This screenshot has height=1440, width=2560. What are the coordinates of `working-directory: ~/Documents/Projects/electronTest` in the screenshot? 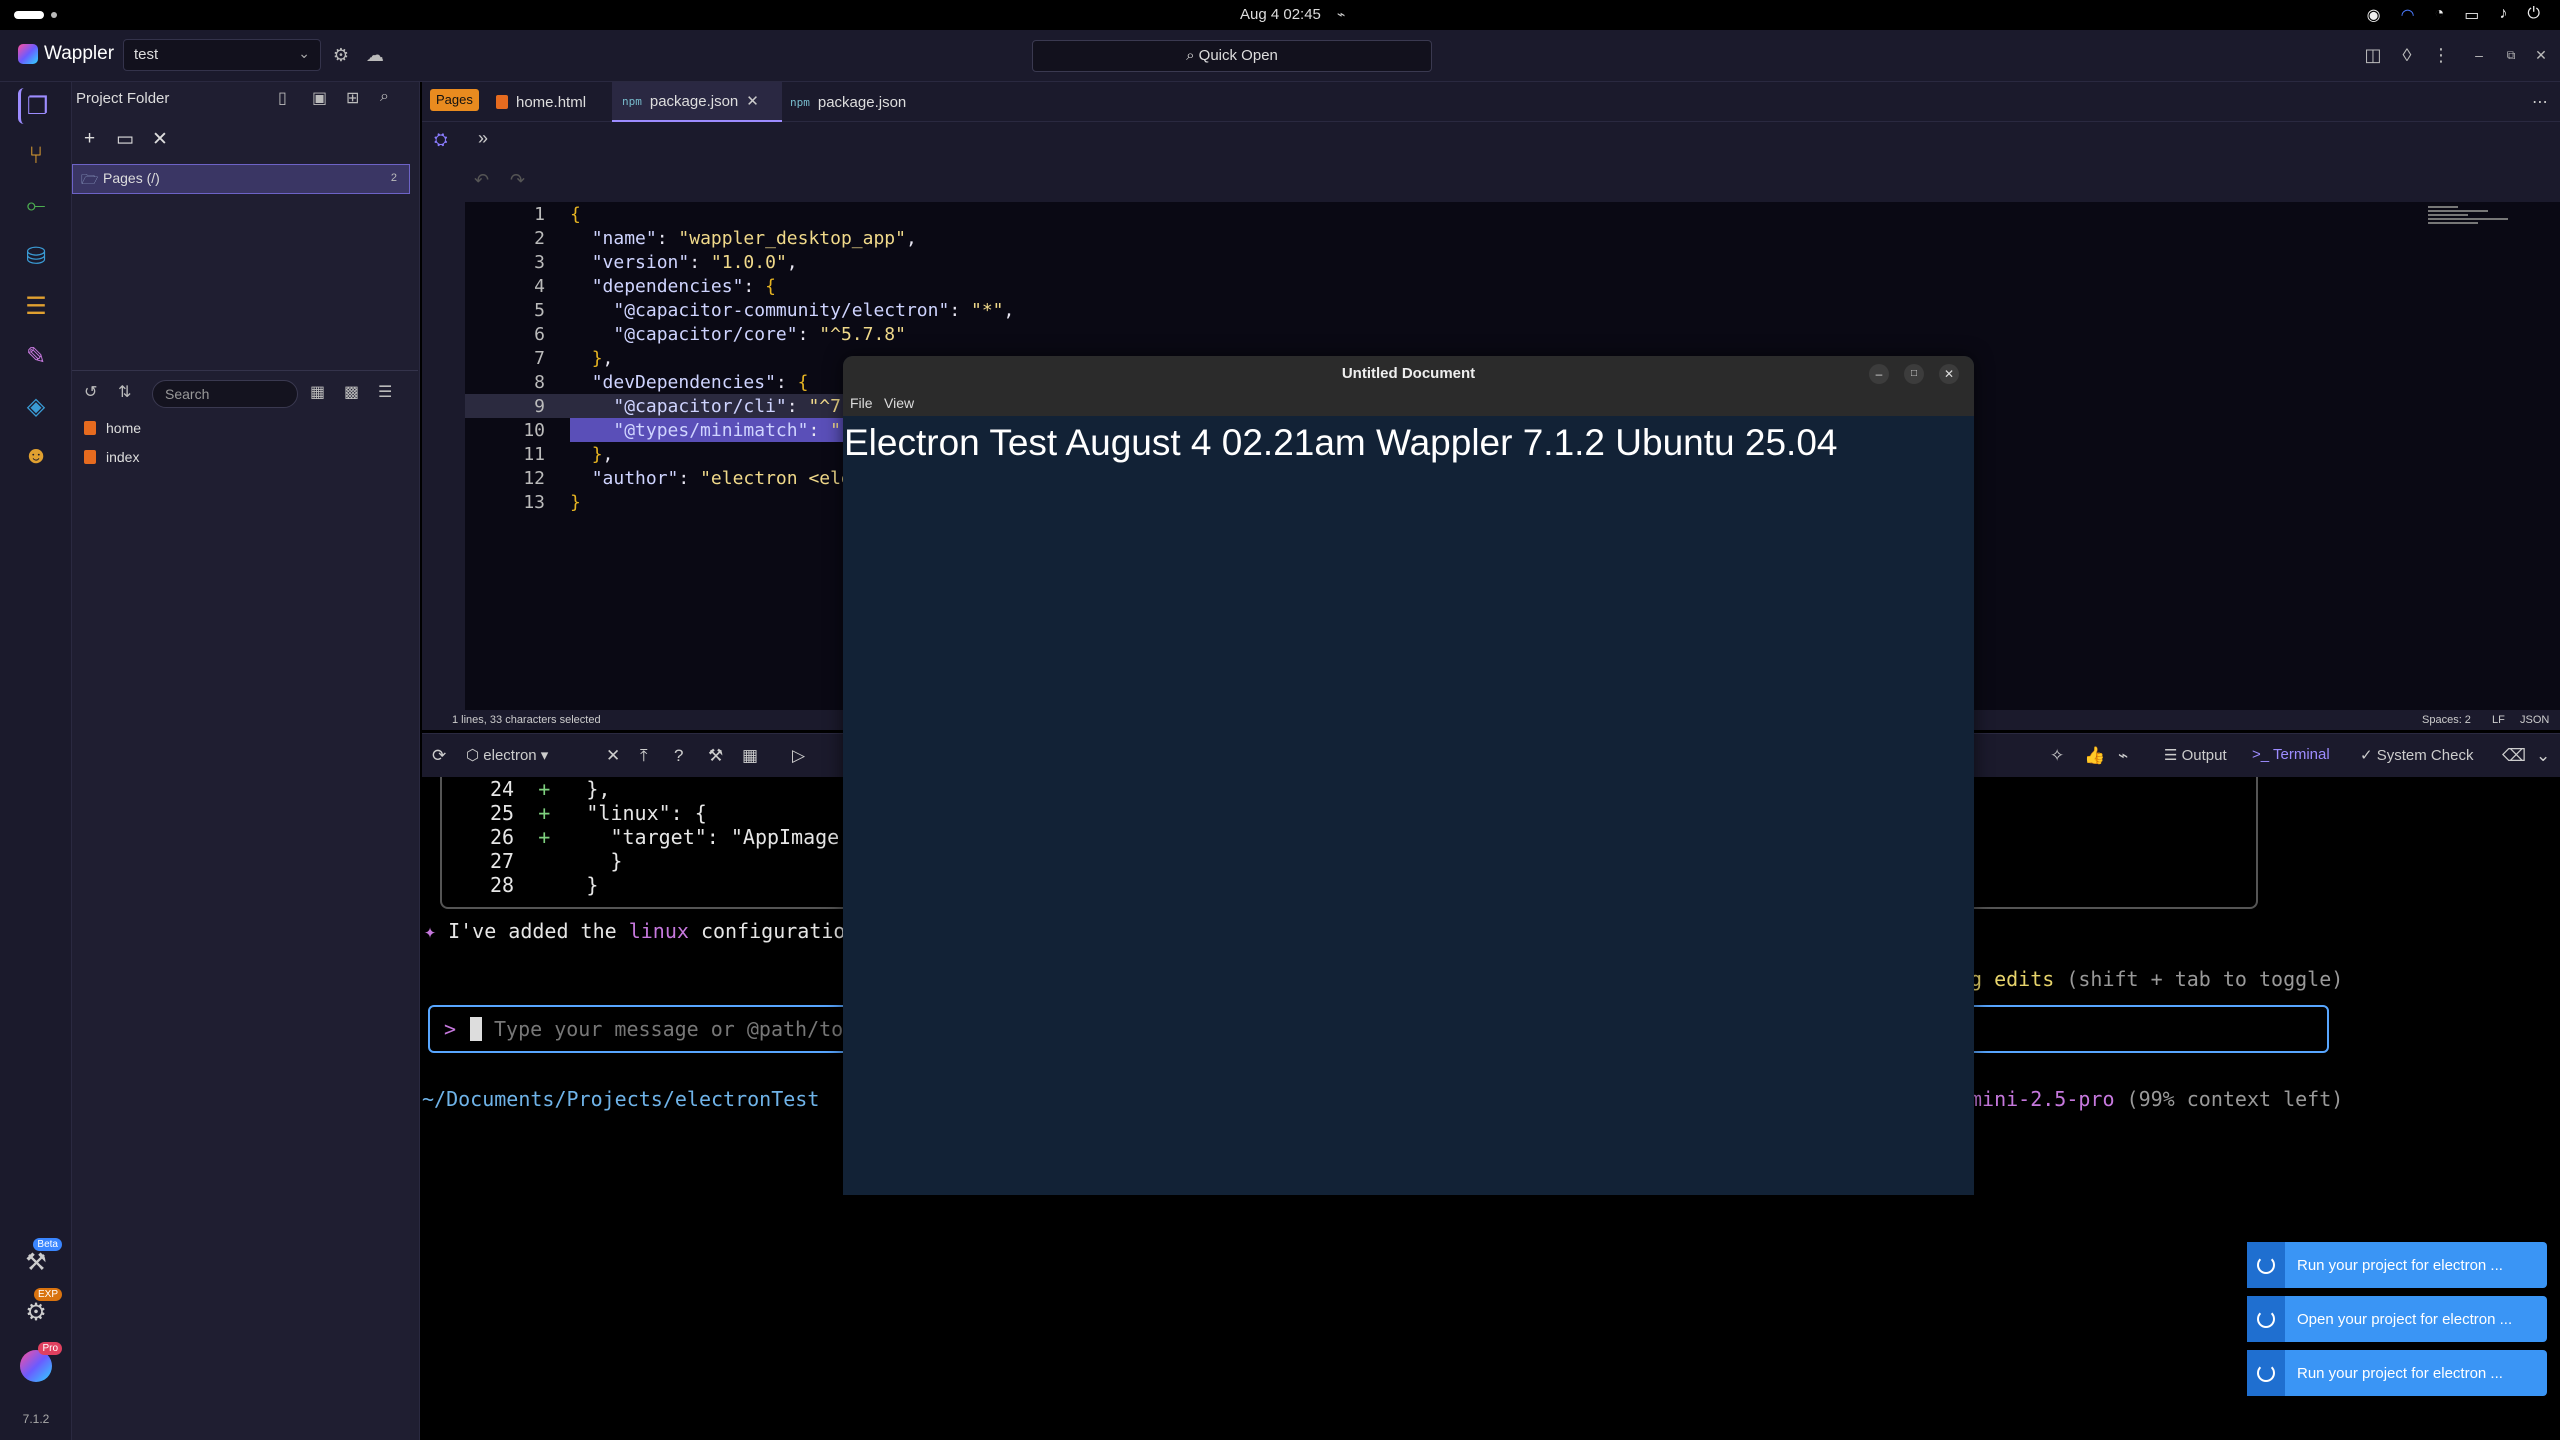 It's located at (621, 1099).